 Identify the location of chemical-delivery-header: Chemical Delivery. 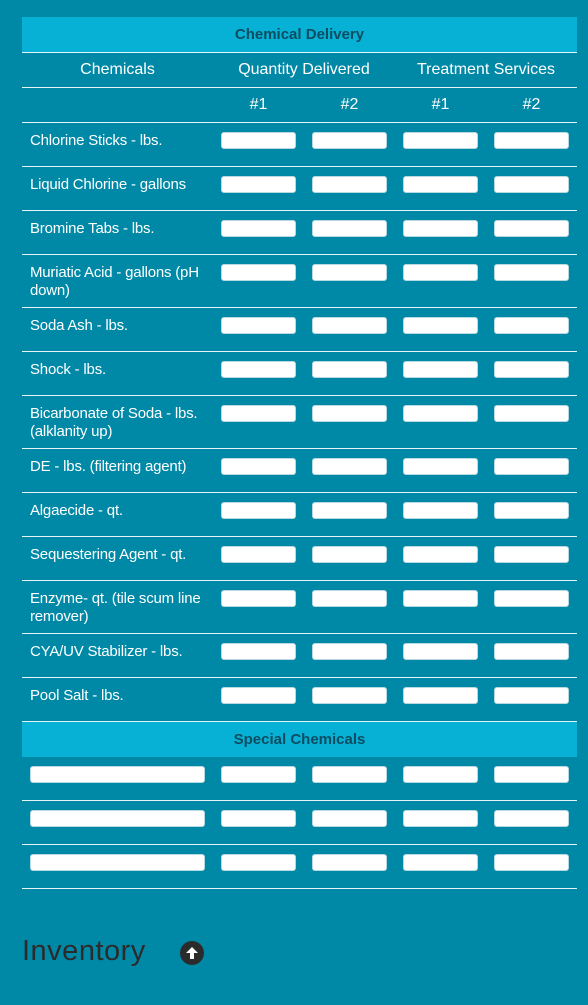
(299, 34).